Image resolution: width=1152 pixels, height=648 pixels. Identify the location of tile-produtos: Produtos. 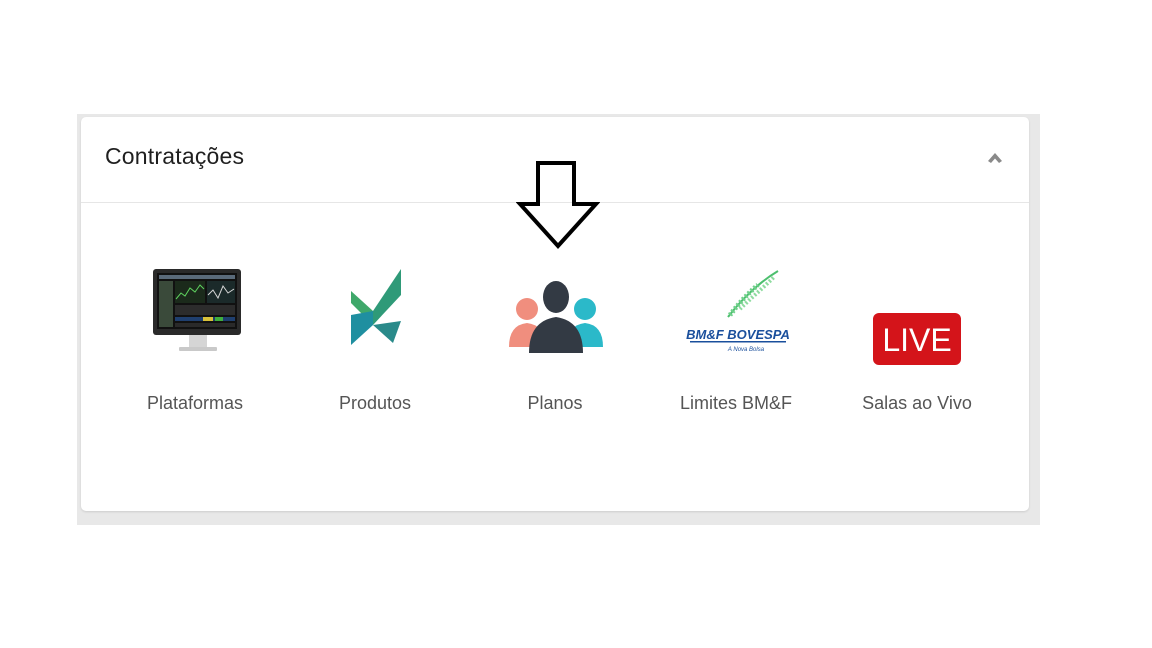
(375, 318).